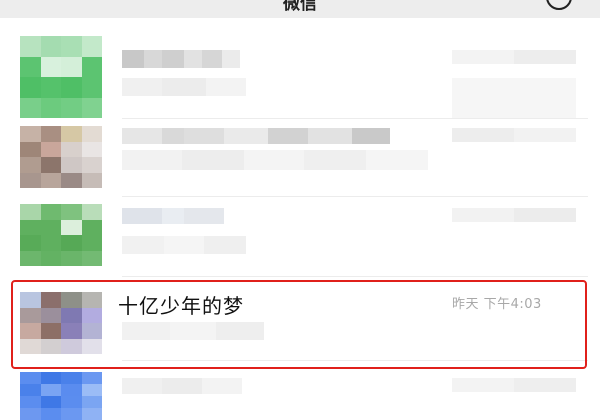 This screenshot has height=420, width=600. What do you see at coordinates (514, 98) in the screenshot?
I see `chat-meta-blurred` at bounding box center [514, 98].